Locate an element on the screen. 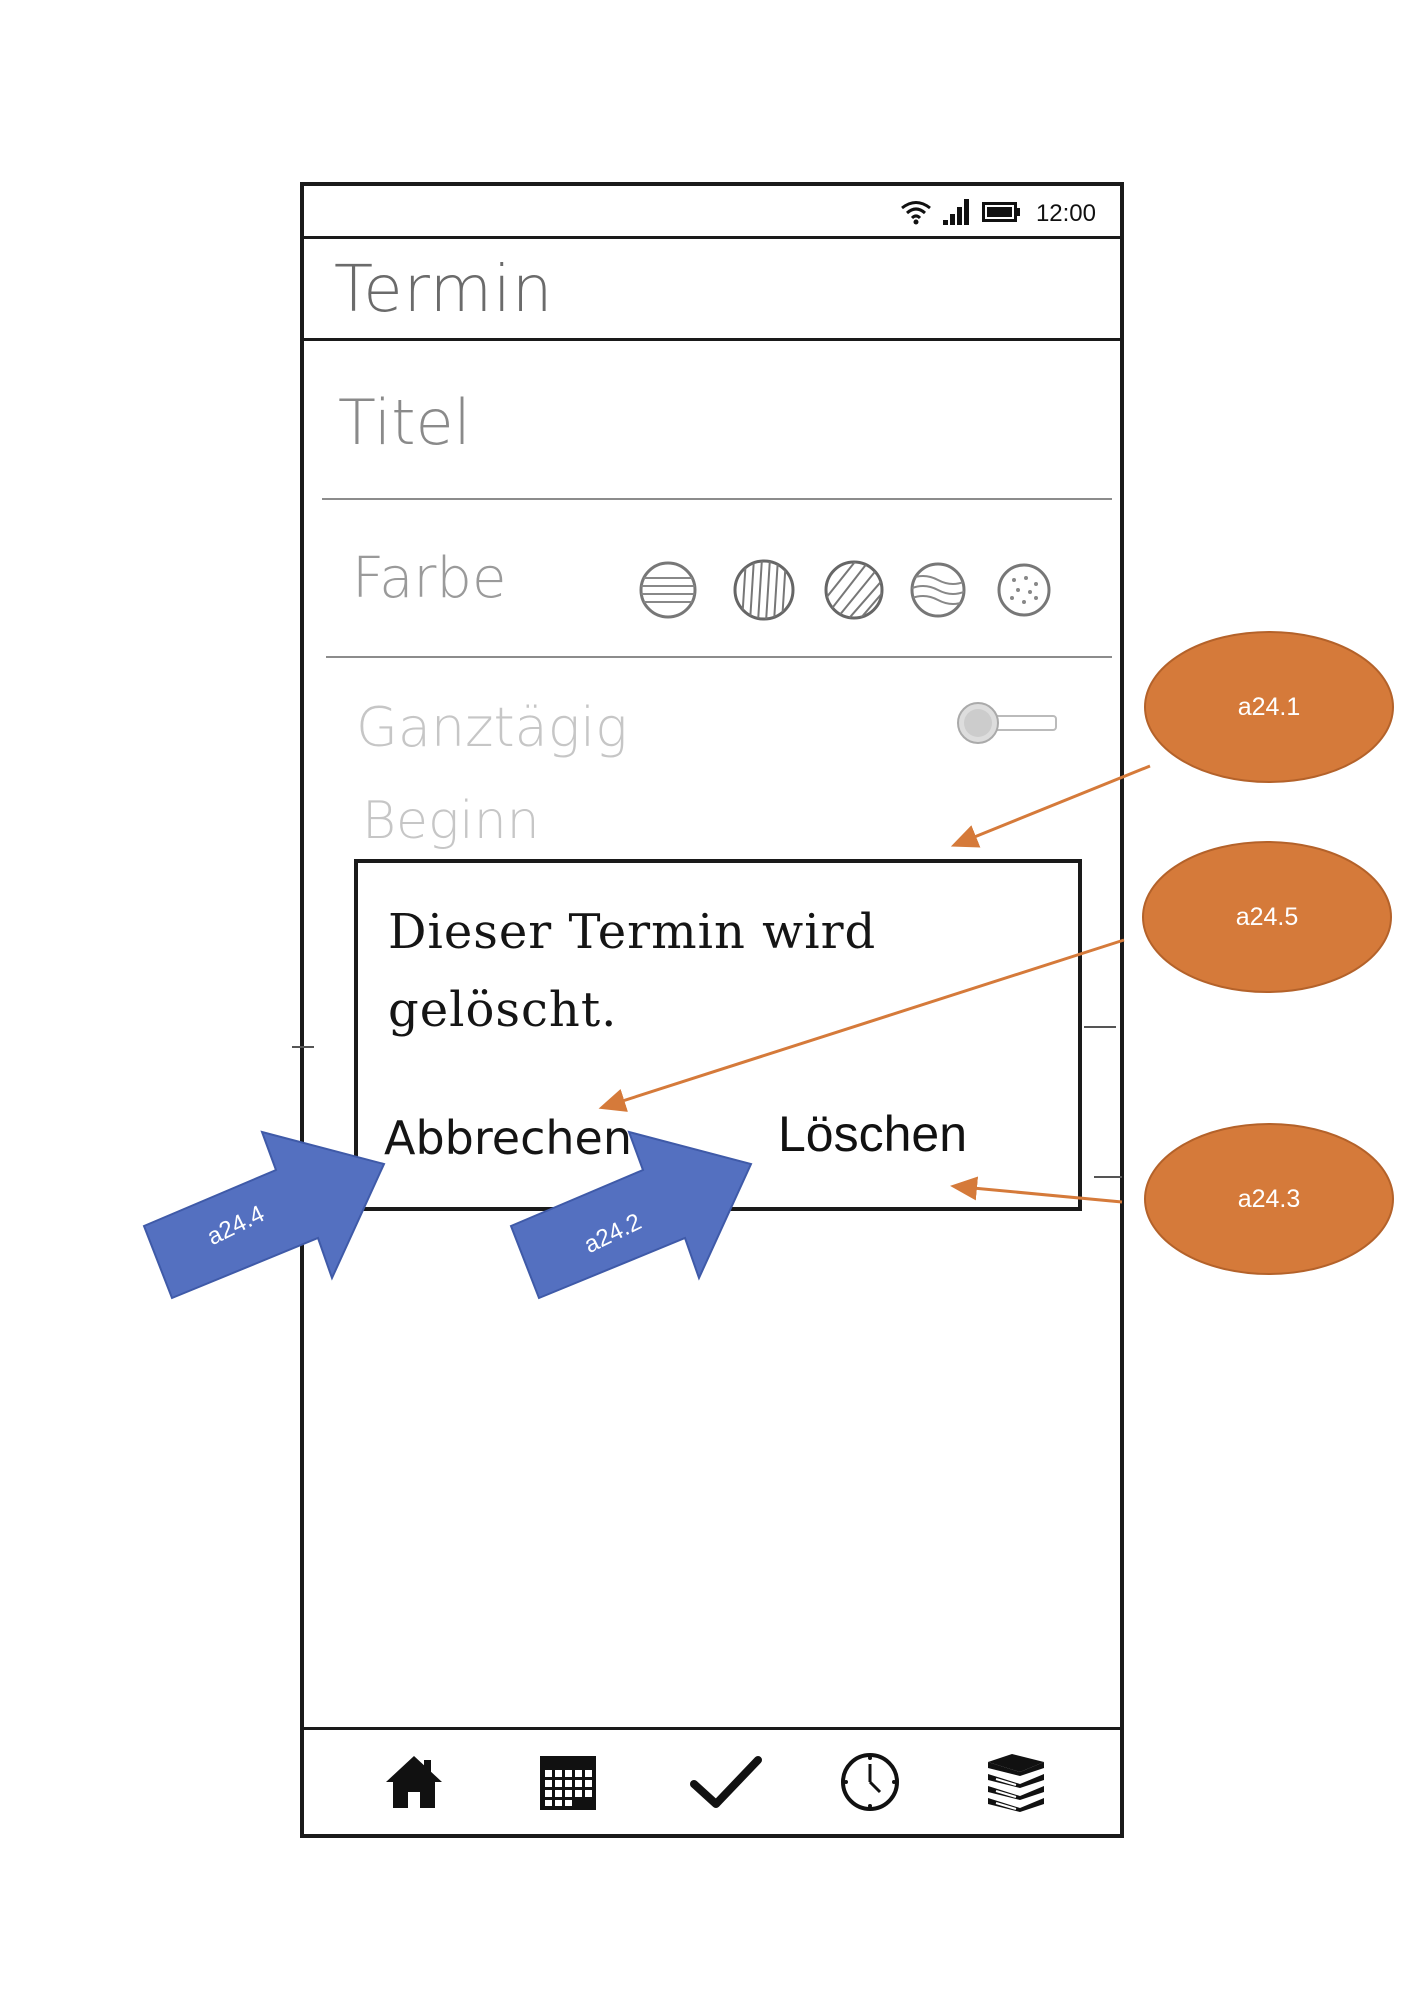  annotation-connectors is located at coordinates (874, 984).